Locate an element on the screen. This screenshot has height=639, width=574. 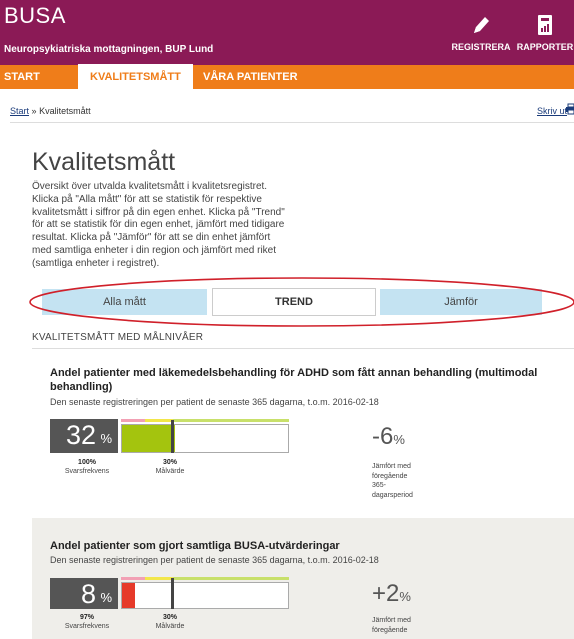
delta-value: +2 is located at coordinates (386, 593).